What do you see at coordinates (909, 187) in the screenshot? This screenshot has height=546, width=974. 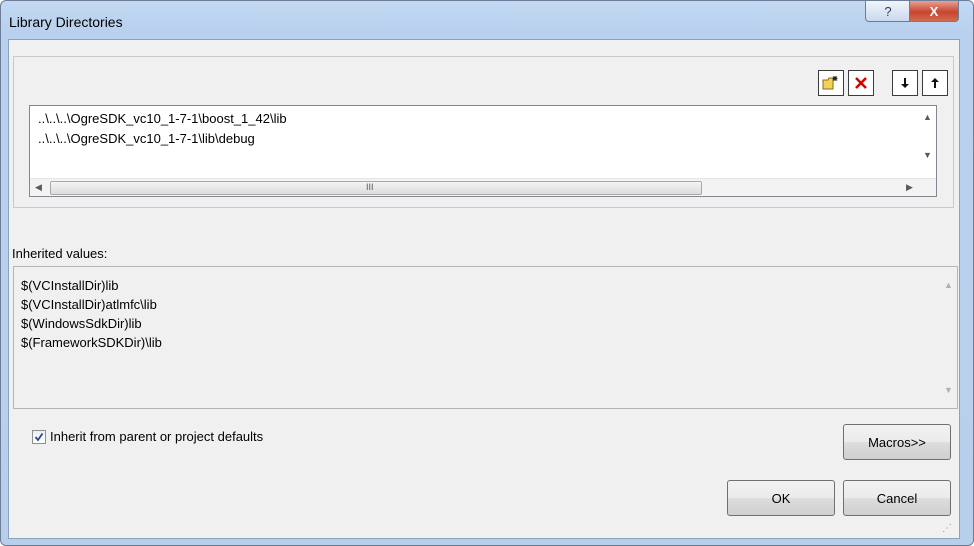 I see `scroll-right-icon: ▶` at bounding box center [909, 187].